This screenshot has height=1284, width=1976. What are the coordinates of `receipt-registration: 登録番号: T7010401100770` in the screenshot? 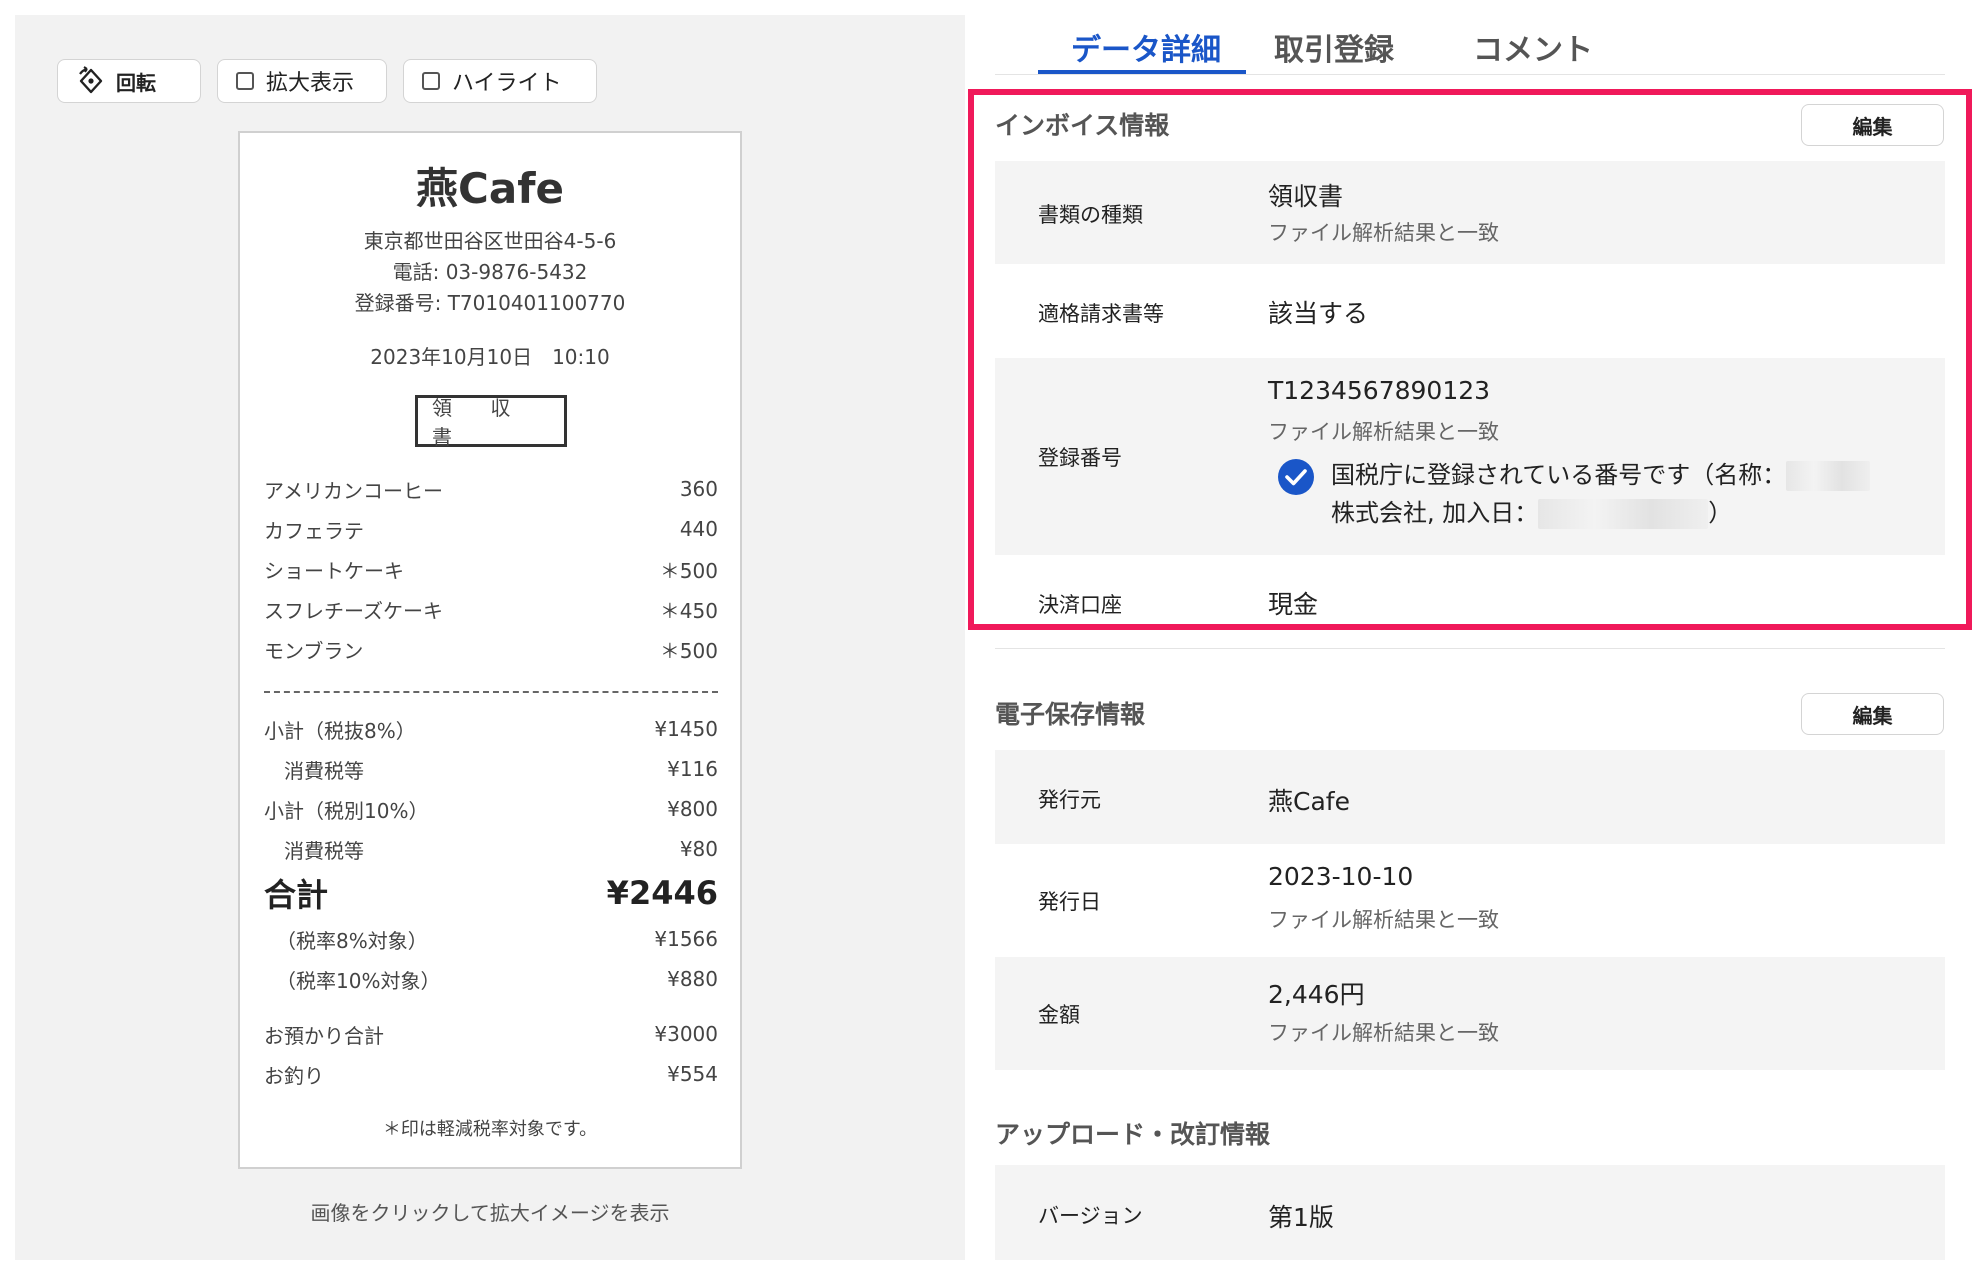 It's located at (490, 303).